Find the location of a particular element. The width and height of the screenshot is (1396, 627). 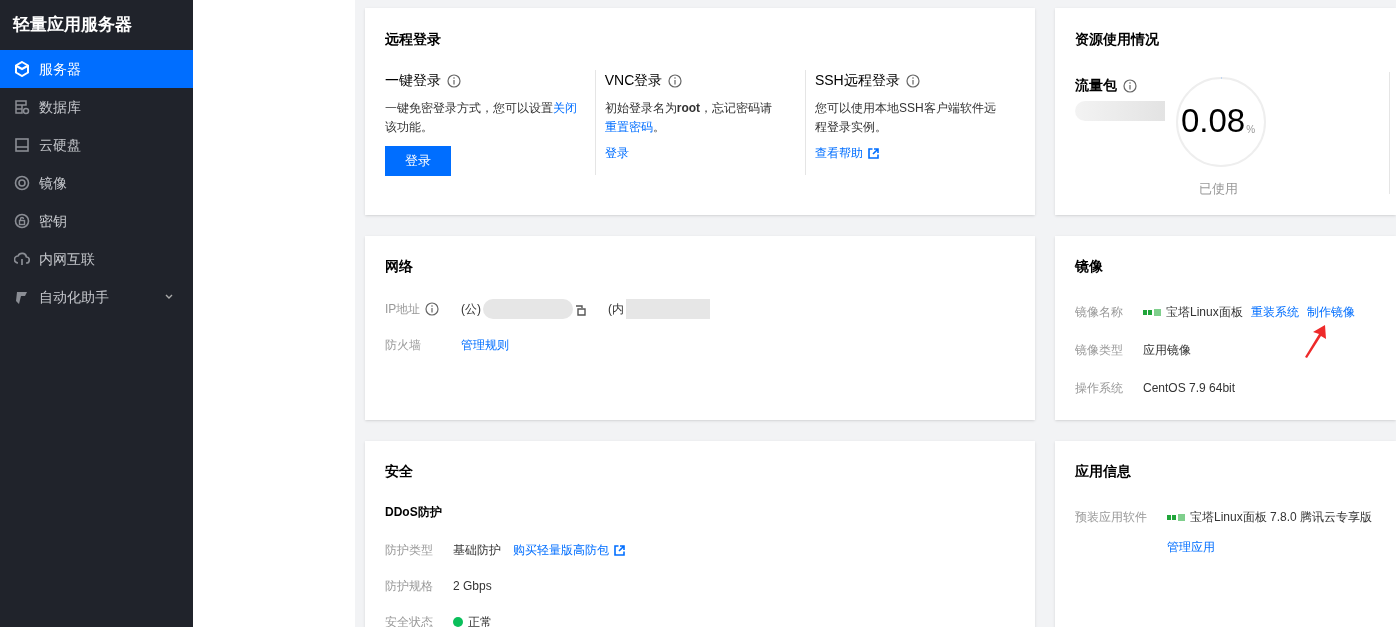

app-name: 宝塔Linux面板 7.8.0 腾讯云专享版 is located at coordinates (1281, 517).